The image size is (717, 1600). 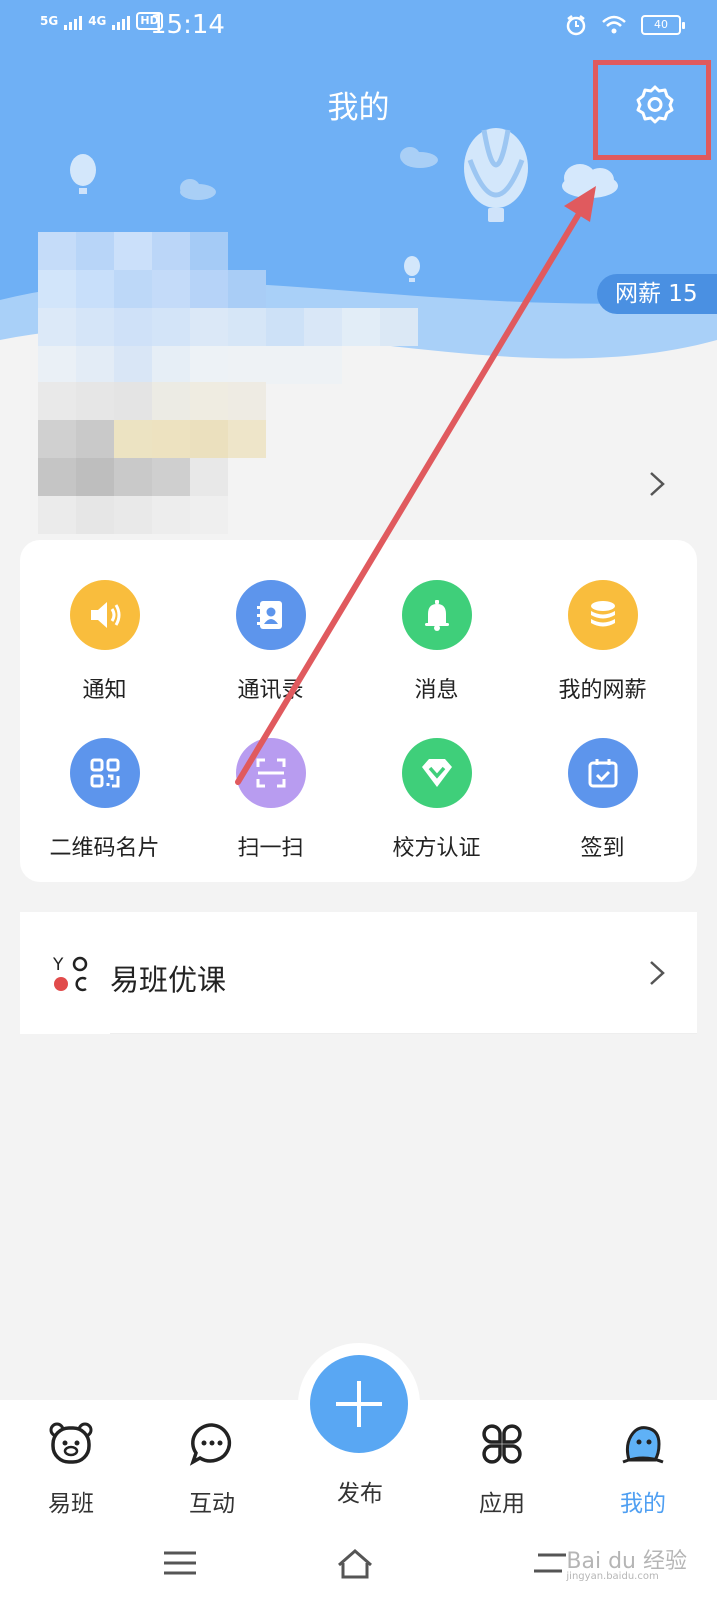 What do you see at coordinates (502, 1444) in the screenshot?
I see `apps-icon` at bounding box center [502, 1444].